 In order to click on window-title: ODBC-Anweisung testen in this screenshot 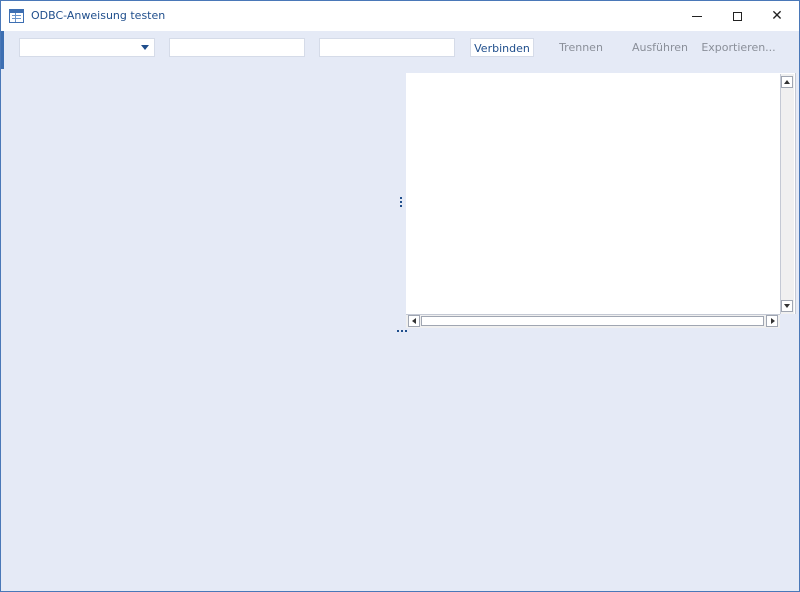, I will do `click(98, 15)`.